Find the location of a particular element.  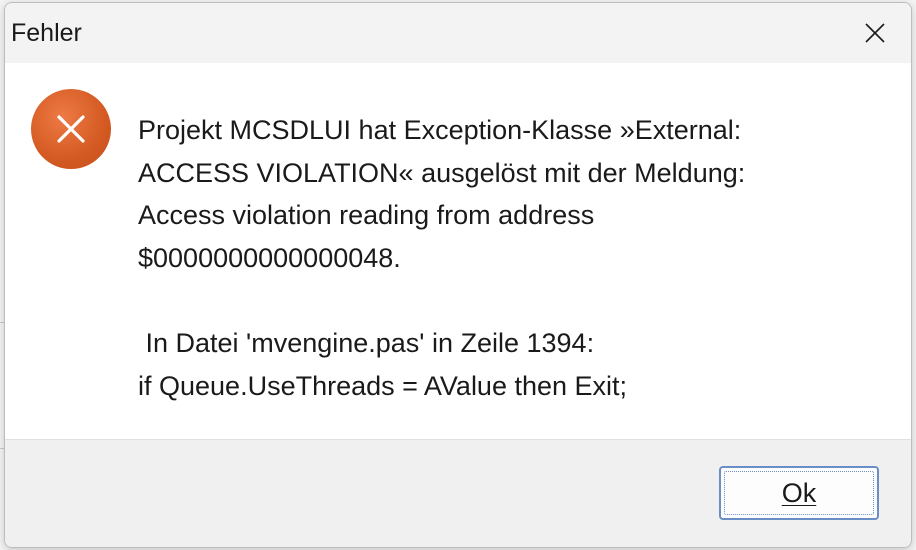

error-x-icon is located at coordinates (71, 129).